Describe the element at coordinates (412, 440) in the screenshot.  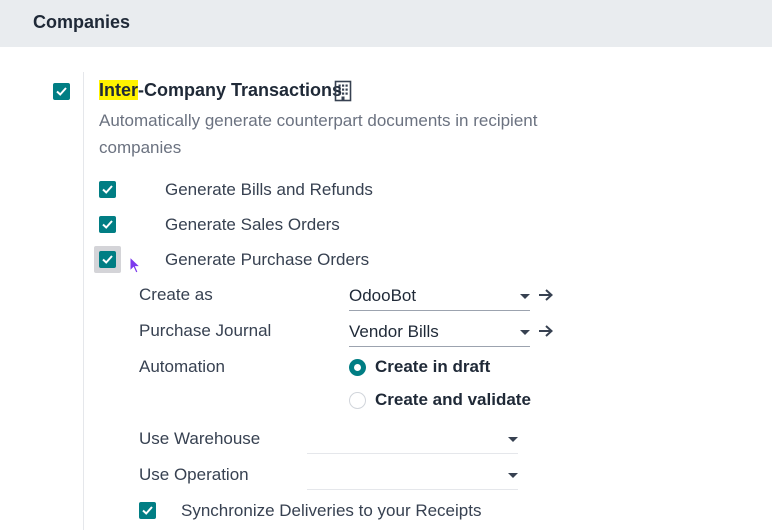
I see `use-warehouse-select` at that location.